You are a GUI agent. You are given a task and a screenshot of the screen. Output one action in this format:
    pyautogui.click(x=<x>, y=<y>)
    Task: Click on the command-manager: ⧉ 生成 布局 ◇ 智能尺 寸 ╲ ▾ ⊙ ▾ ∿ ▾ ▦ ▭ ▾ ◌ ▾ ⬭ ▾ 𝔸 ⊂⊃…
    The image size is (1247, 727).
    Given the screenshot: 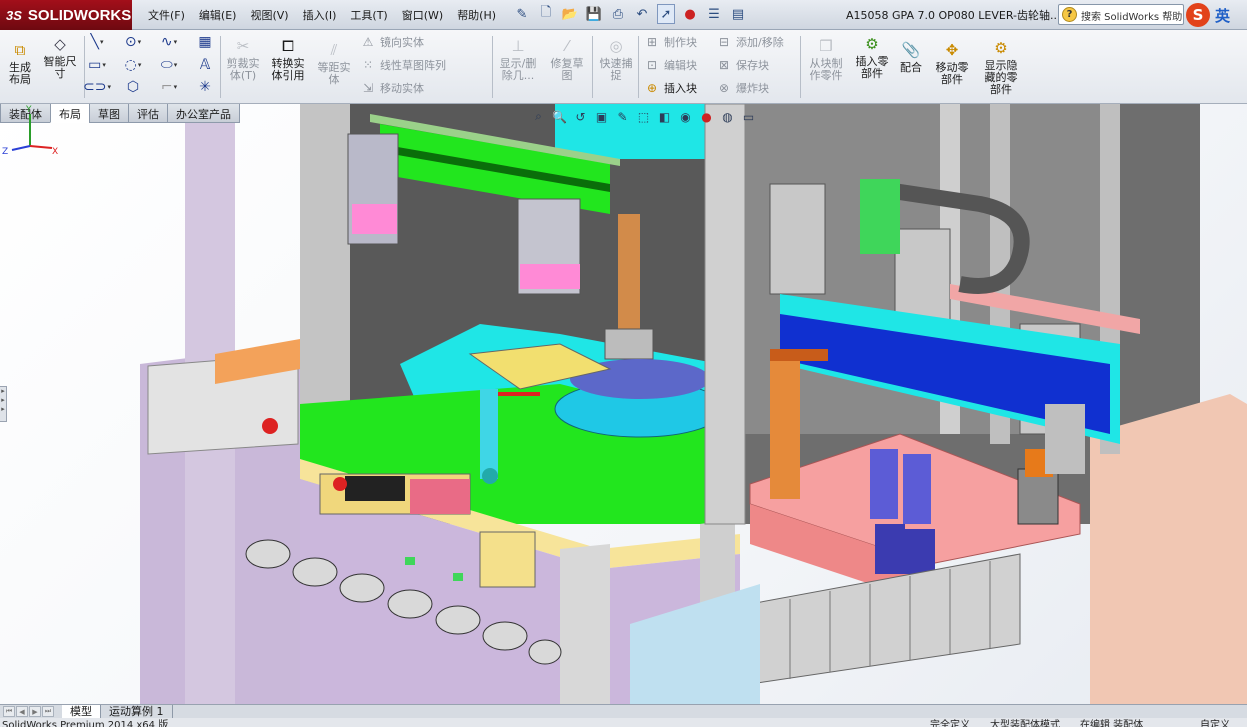 What is the action you would take?
    pyautogui.click(x=623, y=67)
    